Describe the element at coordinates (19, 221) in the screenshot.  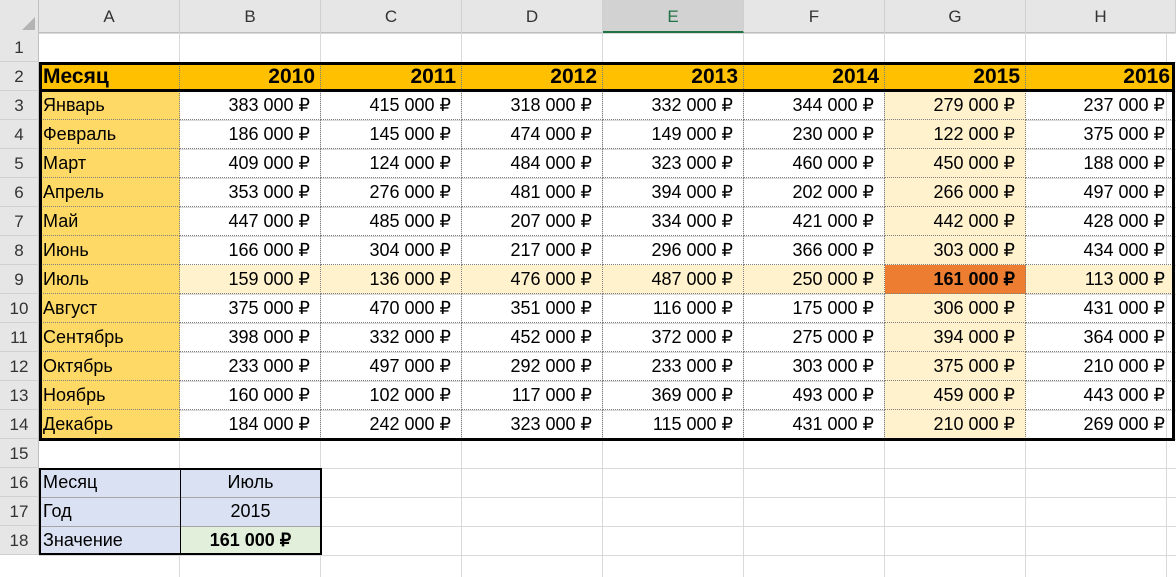
I see `row-header-7: 7` at that location.